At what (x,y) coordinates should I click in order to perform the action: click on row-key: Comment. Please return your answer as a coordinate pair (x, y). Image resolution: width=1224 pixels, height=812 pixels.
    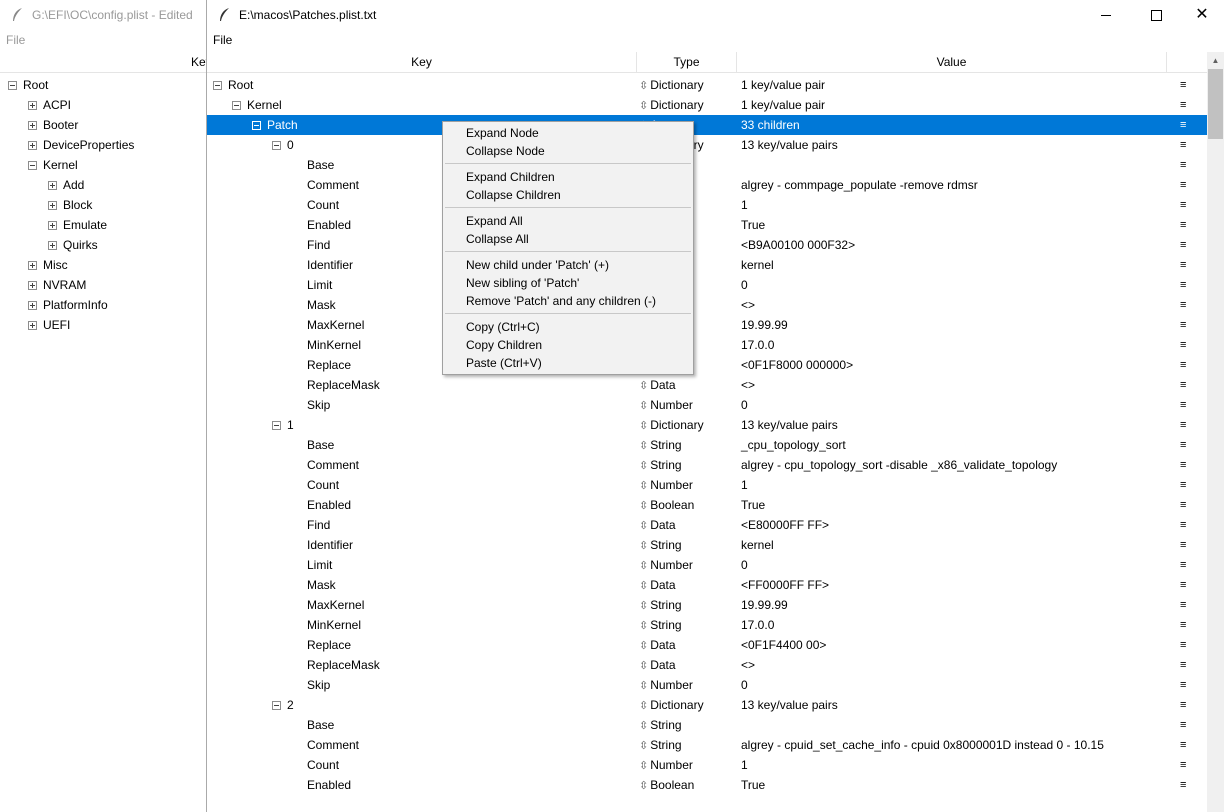
    Looking at the image, I should click on (333, 185).